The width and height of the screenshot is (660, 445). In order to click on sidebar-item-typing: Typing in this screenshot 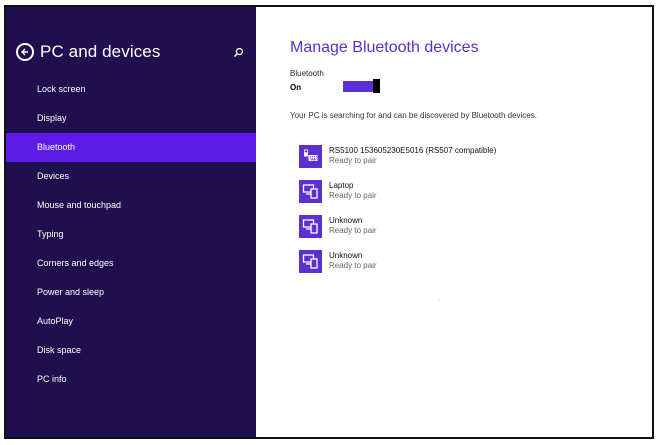, I will do `click(131, 234)`.